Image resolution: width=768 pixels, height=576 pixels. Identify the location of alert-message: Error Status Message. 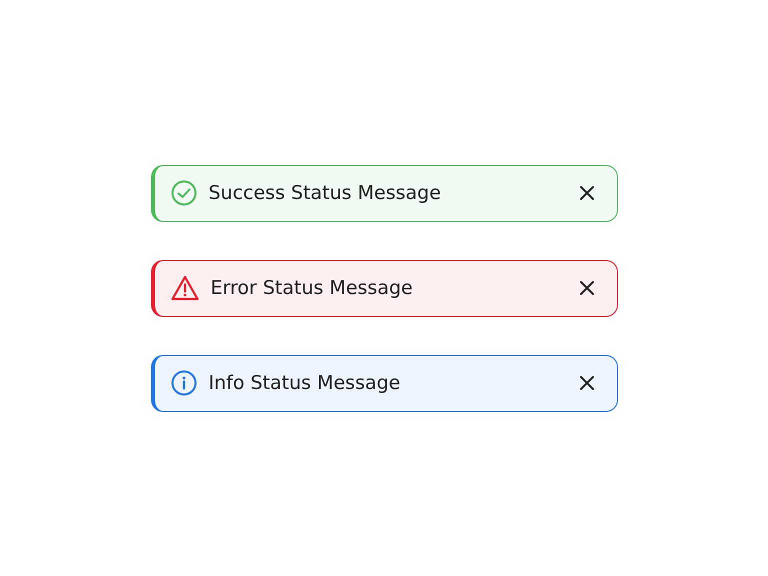
(312, 288).